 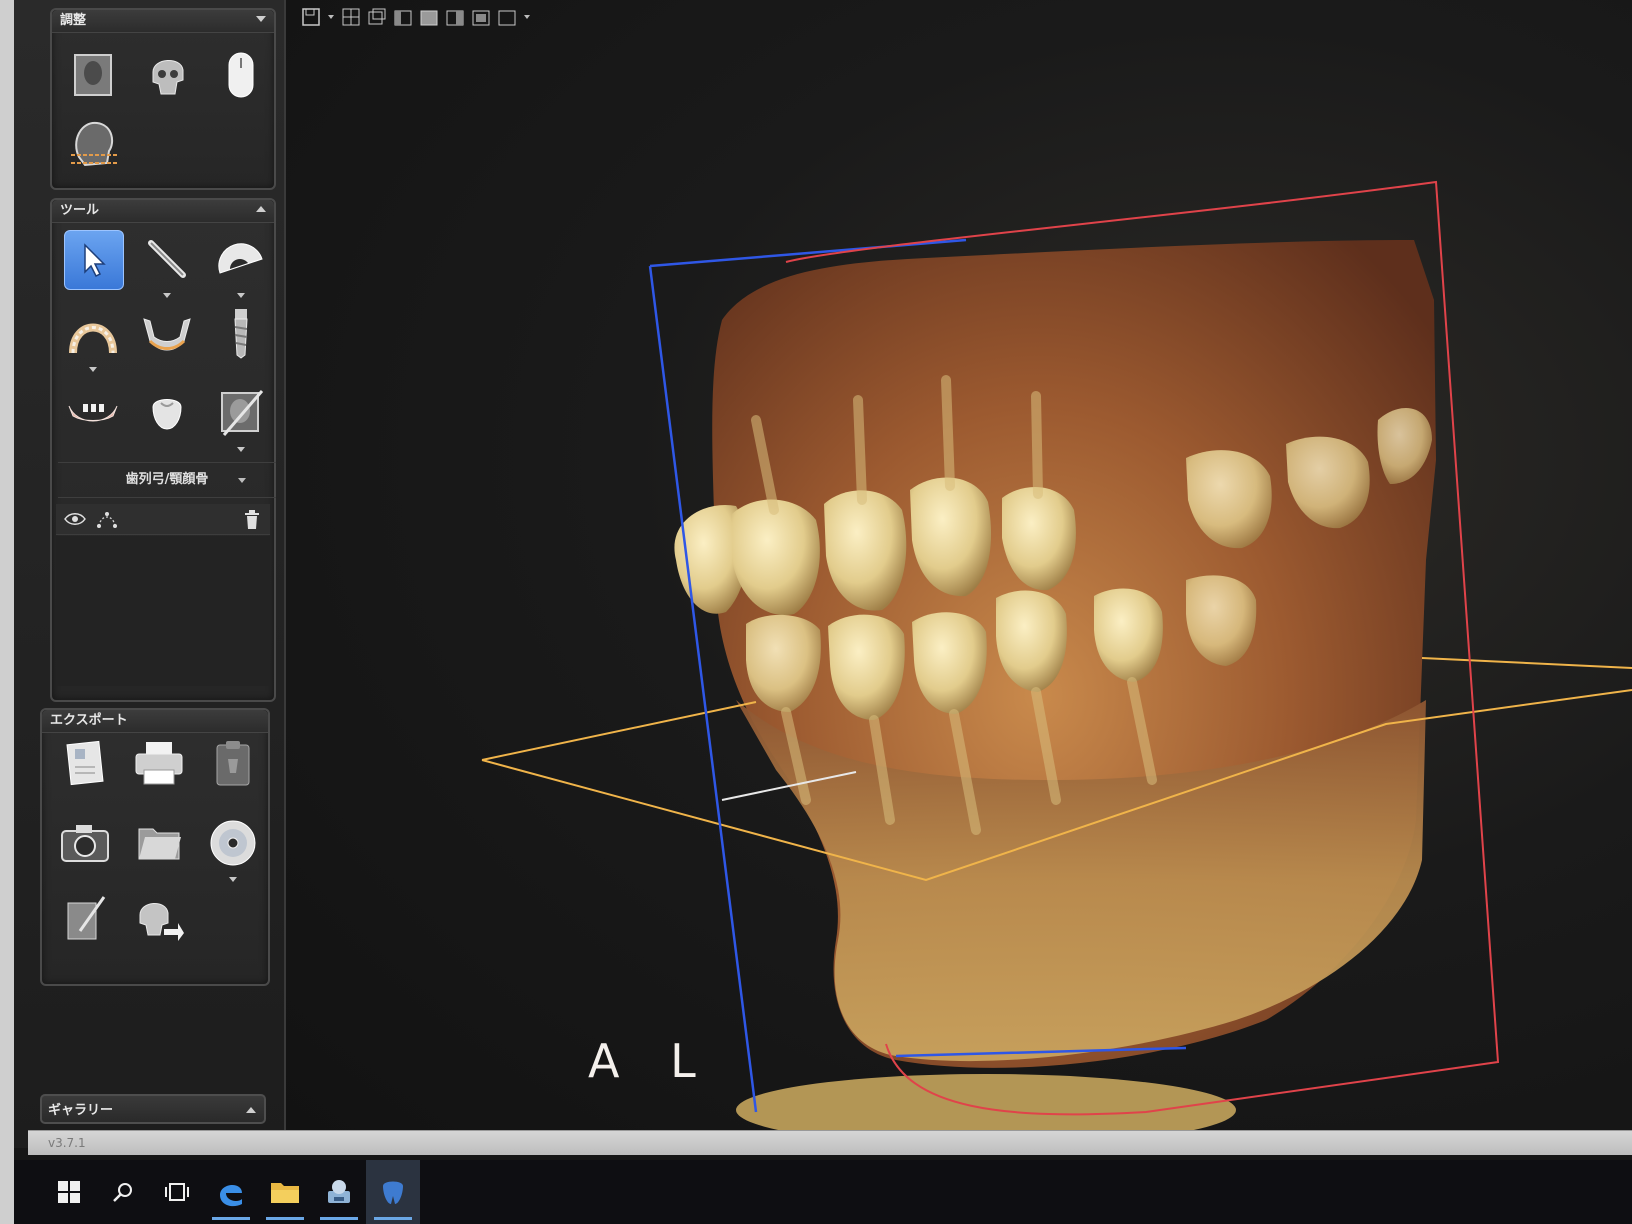 What do you see at coordinates (830, 1142) in the screenshot?
I see `status-bar: v3.7.1` at bounding box center [830, 1142].